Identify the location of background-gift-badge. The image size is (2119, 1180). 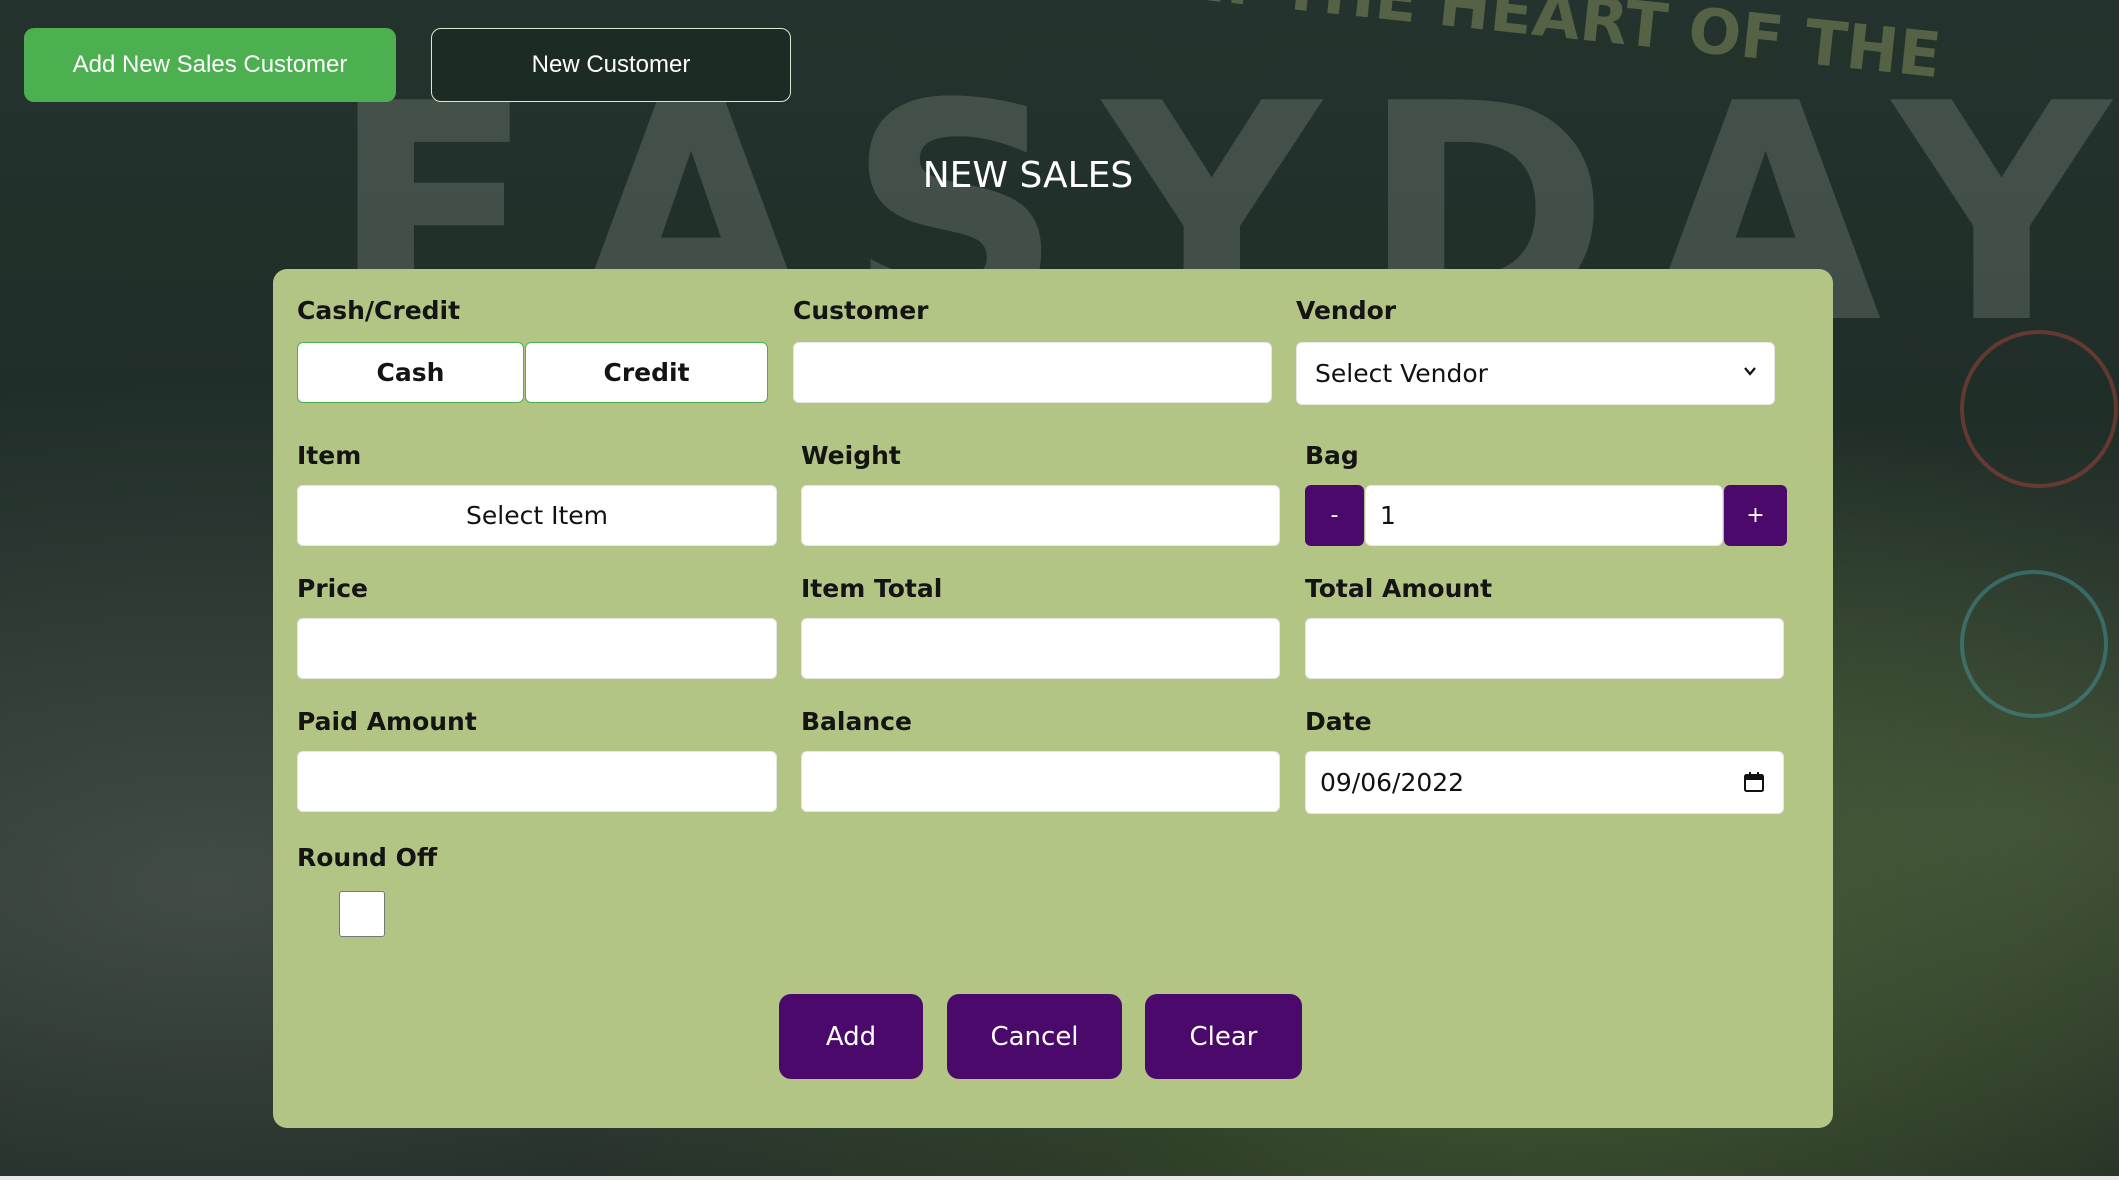
(2034, 644).